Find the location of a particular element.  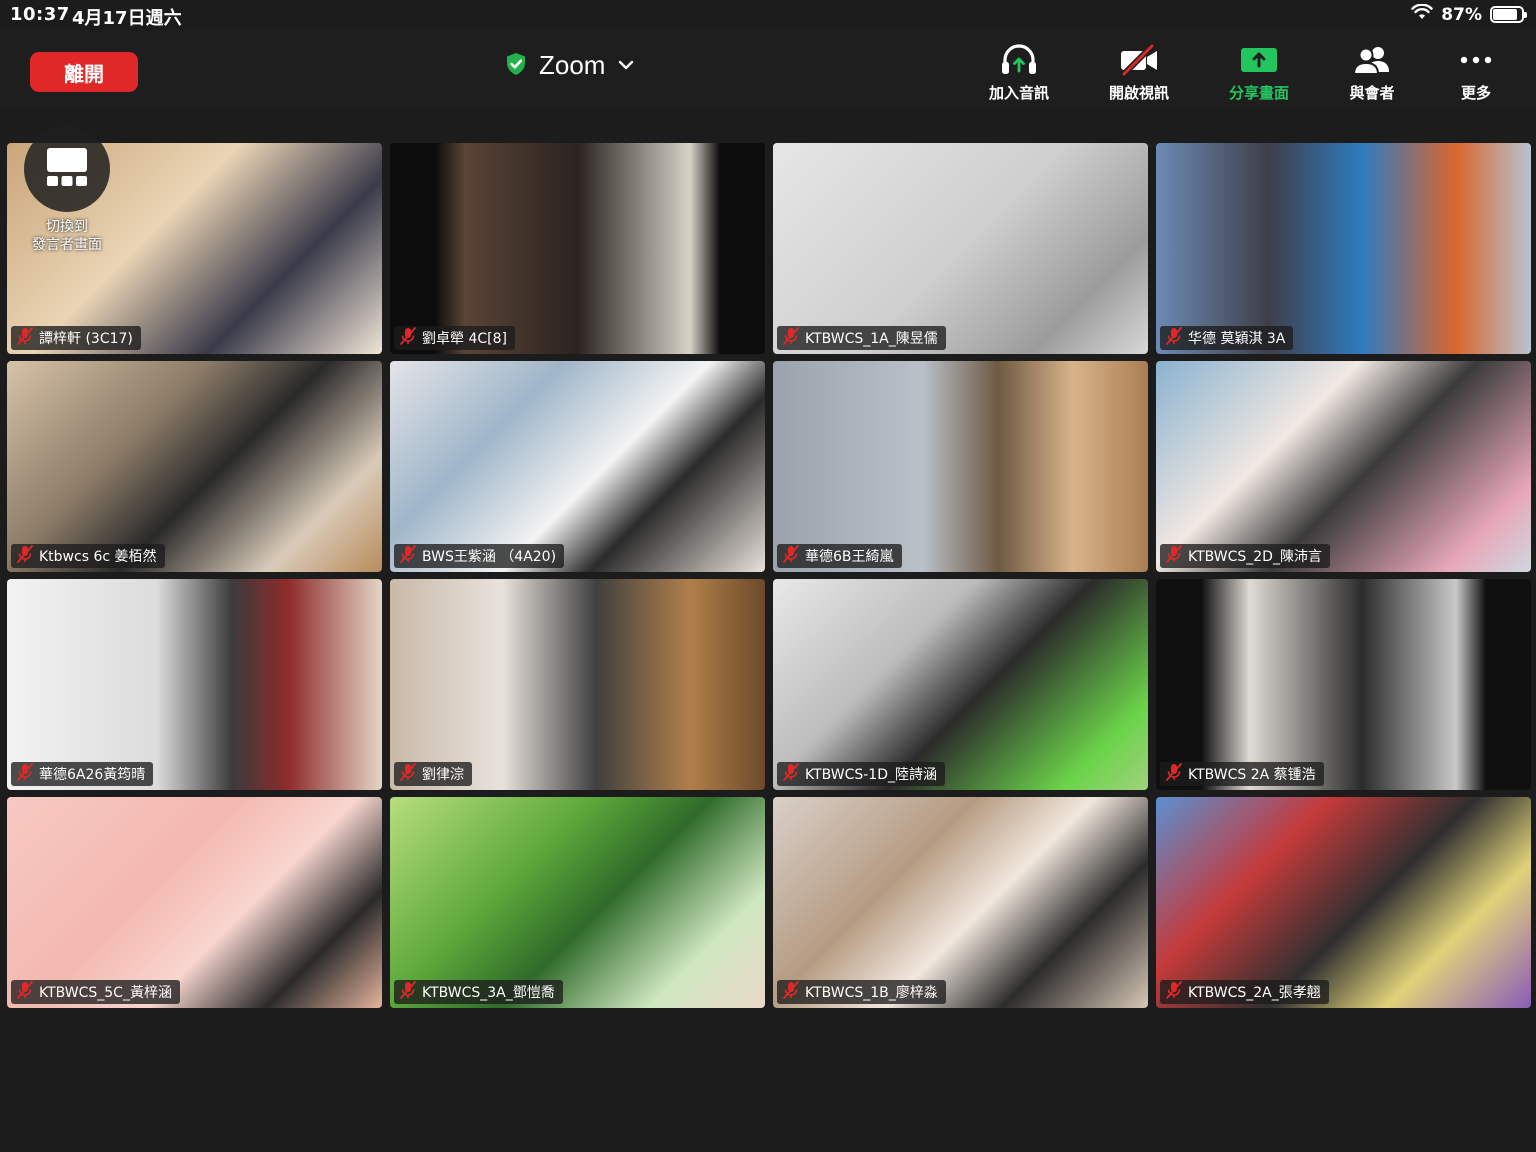

participant-name-tag: 华德 莫穎淇 3A is located at coordinates (1227, 338).